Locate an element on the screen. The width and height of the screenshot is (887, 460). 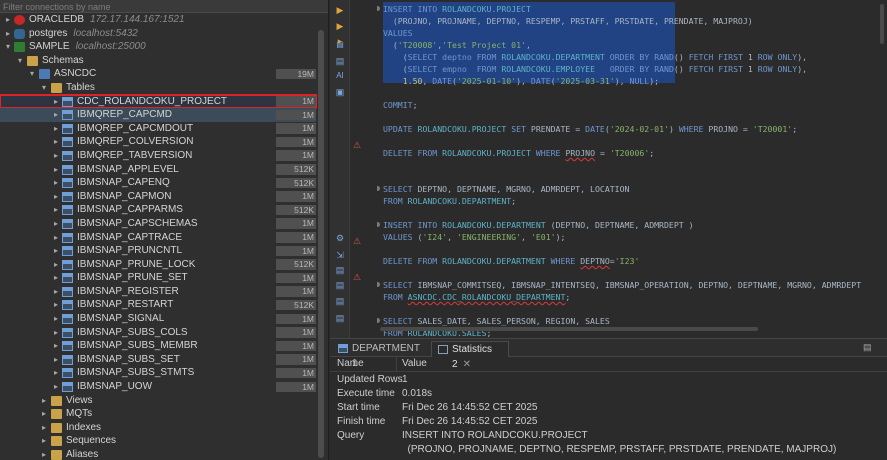
tree-node-oracledb: ▸ ORACLEDB 172.17.144.167:1521 is located at coordinates (158, 20).